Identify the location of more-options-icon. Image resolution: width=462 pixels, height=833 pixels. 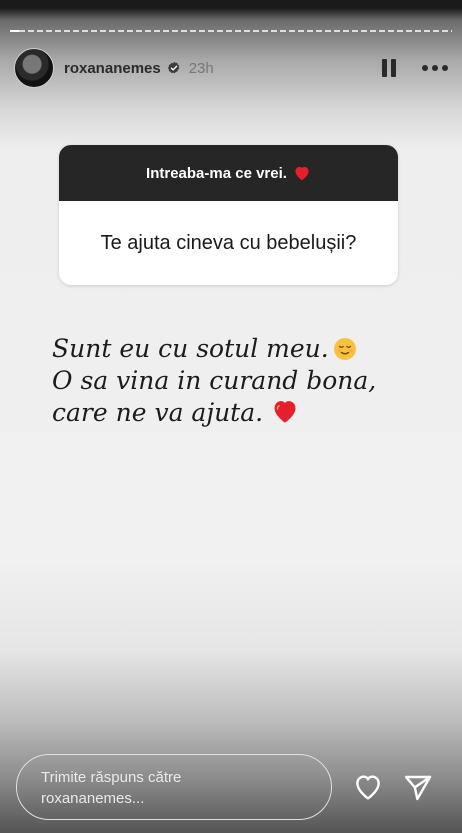
(435, 68).